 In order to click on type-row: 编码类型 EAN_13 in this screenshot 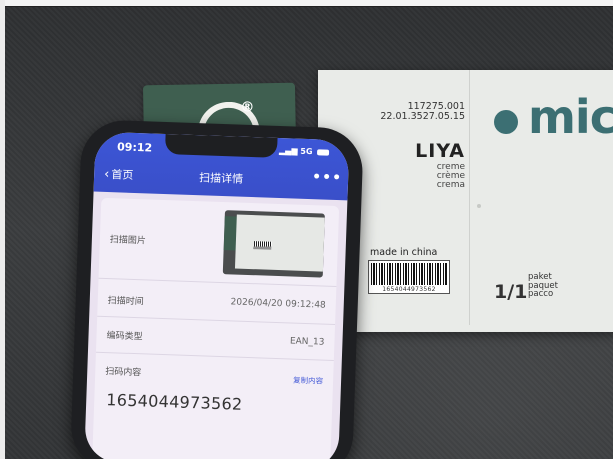, I will do `click(215, 338)`.